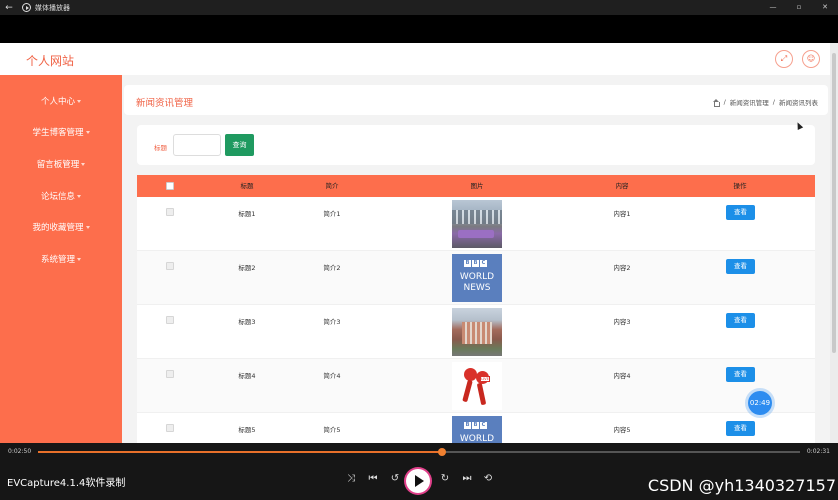  I want to click on scrollbar-thumb, so click(834, 203).